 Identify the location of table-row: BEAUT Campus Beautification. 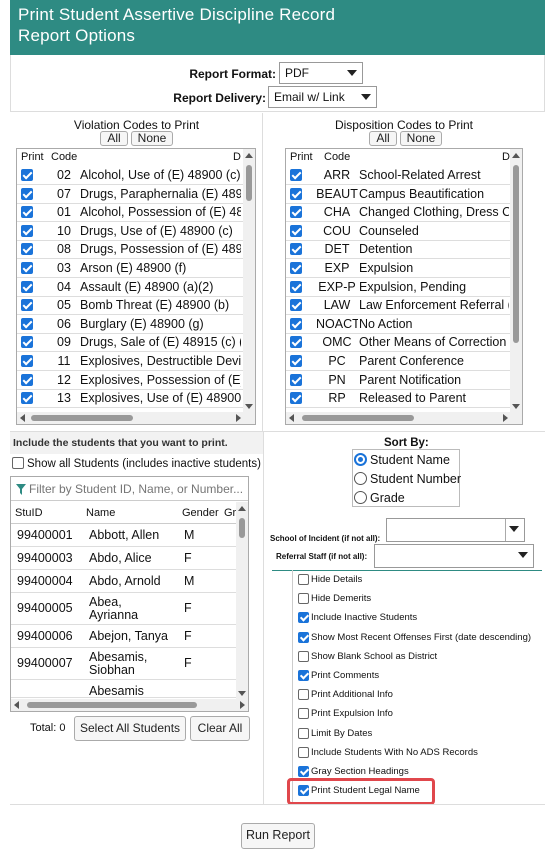
(398, 194).